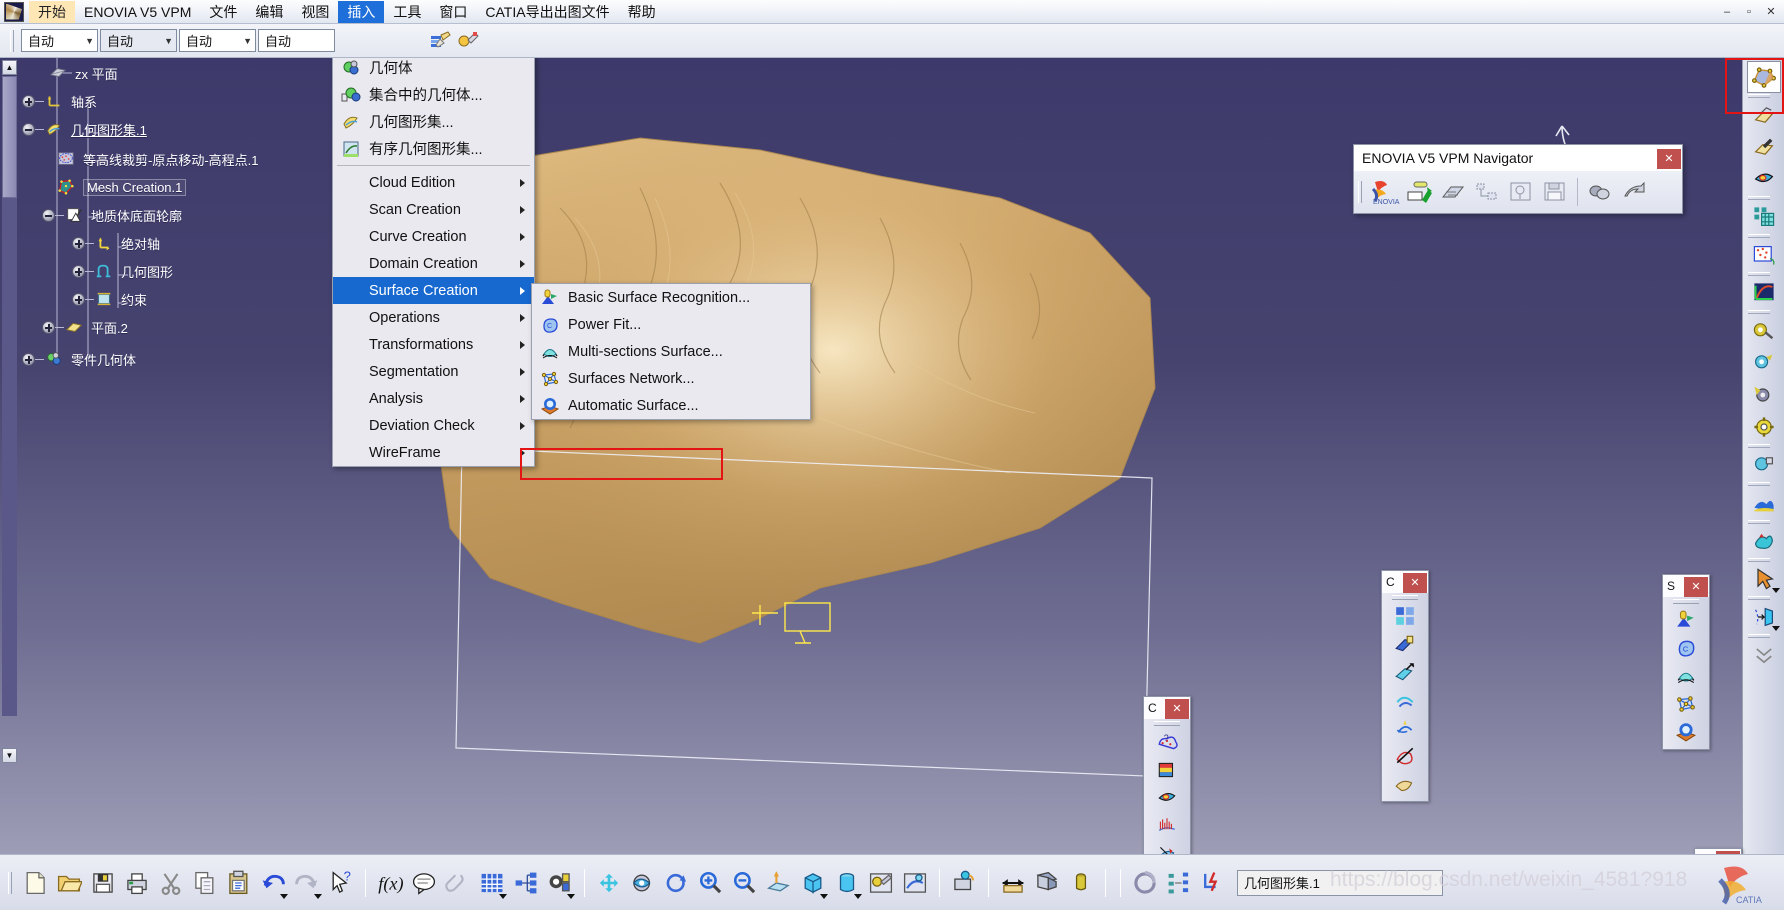  Describe the element at coordinates (1385, 192) in the screenshot. I see `enovia-logo-icon: ENOVIA` at that location.